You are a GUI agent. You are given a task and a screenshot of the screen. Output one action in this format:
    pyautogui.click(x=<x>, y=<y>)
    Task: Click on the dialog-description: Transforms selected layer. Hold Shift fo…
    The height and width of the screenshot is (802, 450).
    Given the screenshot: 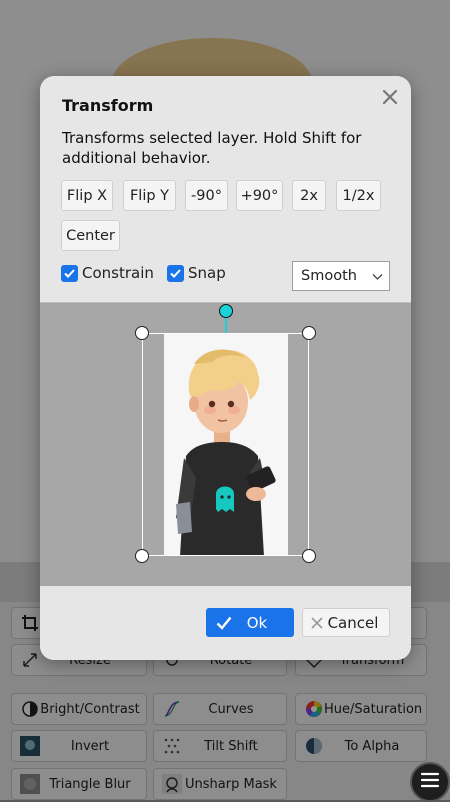 What is the action you would take?
    pyautogui.click(x=212, y=148)
    